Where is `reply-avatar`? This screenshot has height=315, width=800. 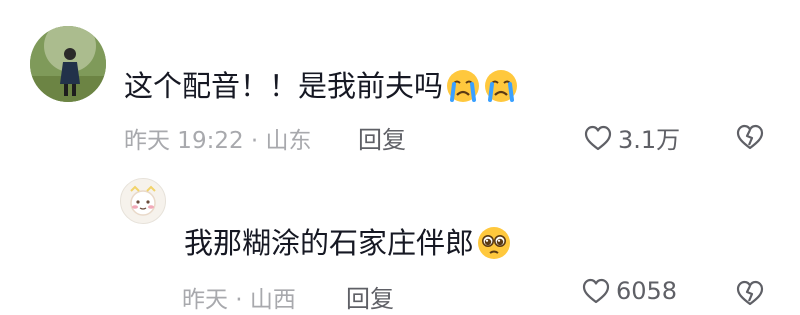
reply-avatar is located at coordinates (143, 201).